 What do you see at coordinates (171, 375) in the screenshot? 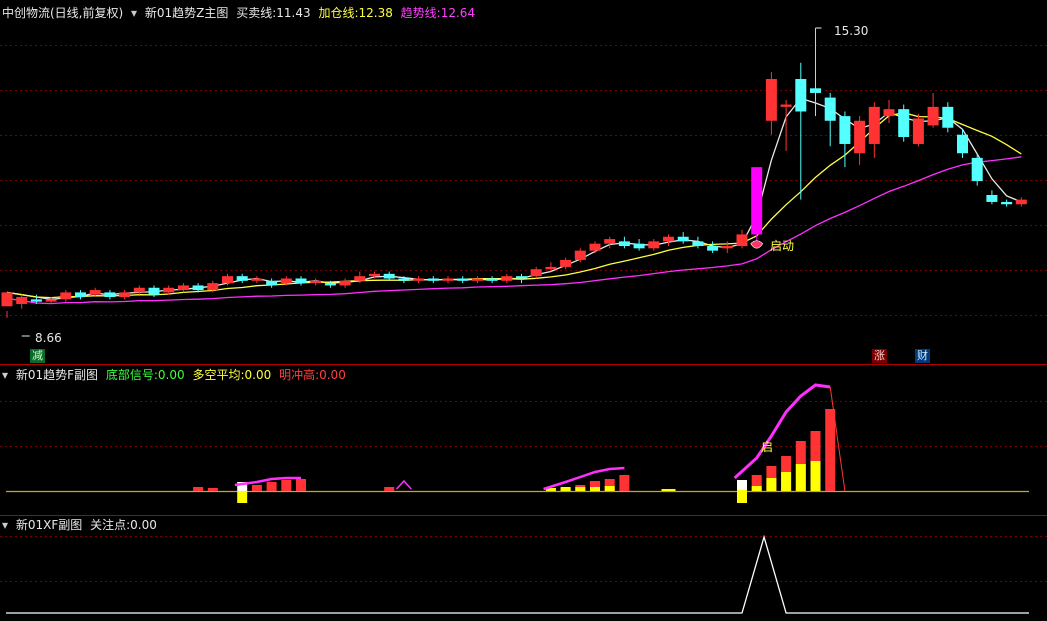
I see `sub-f-item-1-value: 0.00` at bounding box center [171, 375].